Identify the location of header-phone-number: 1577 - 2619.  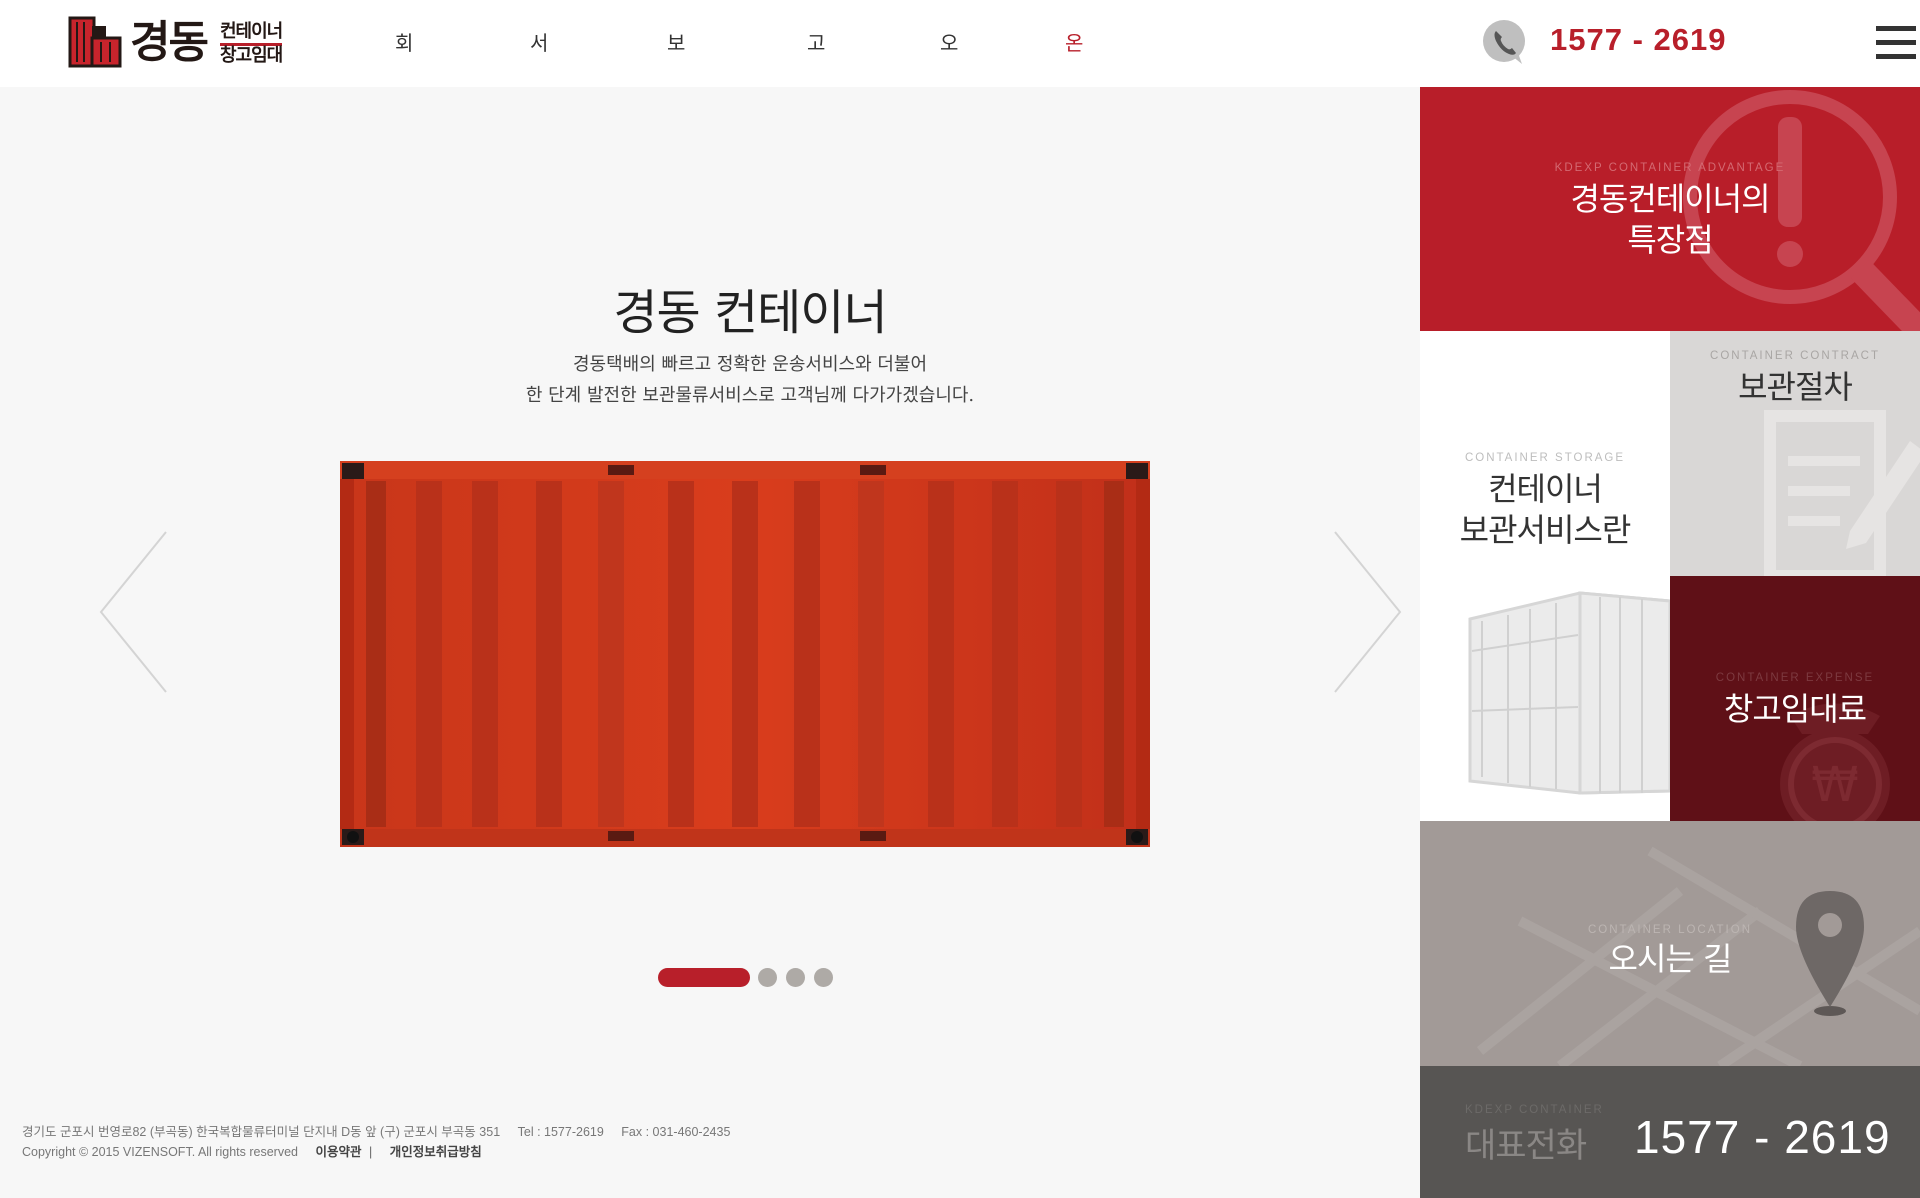
(1638, 40).